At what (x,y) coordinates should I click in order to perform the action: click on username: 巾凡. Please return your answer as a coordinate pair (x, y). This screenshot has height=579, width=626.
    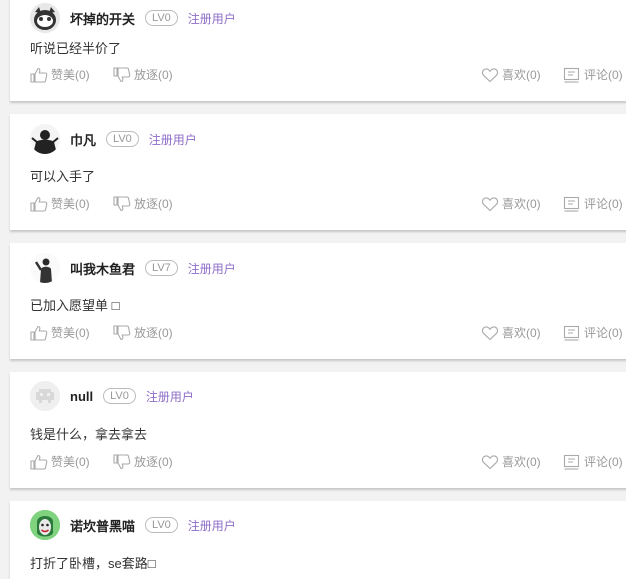
    Looking at the image, I should click on (83, 139).